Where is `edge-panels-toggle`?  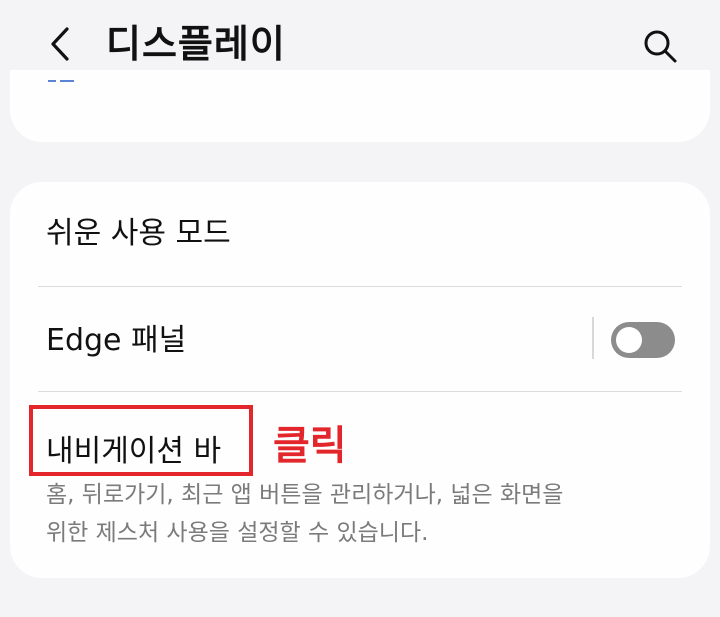
edge-panels-toggle is located at coordinates (643, 340).